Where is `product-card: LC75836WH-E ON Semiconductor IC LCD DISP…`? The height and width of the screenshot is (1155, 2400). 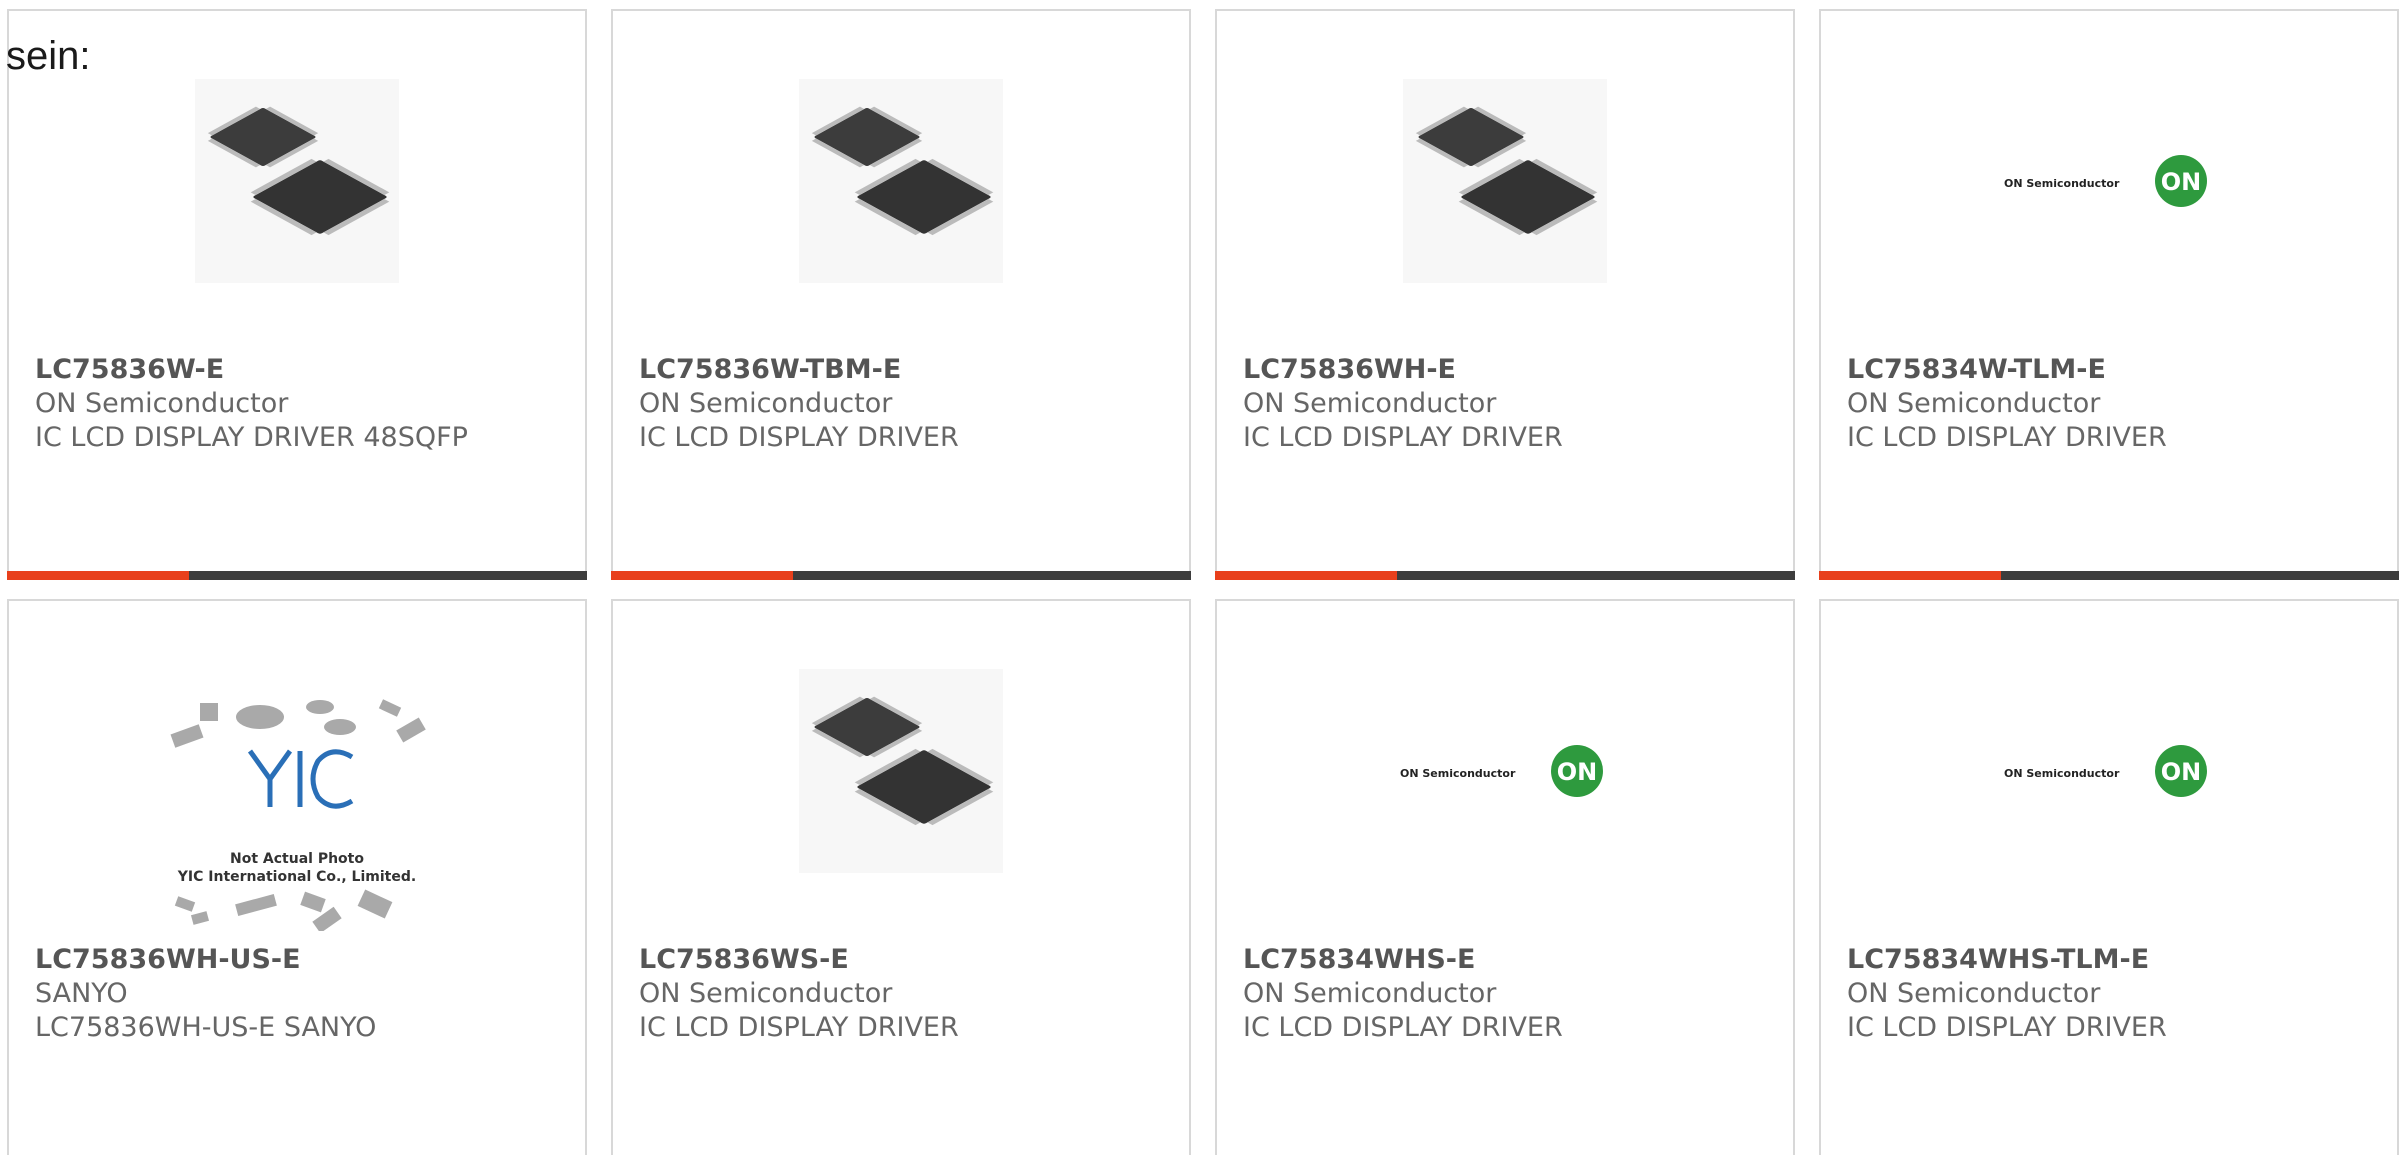
product-card: LC75836WH-E ON Semiconductor IC LCD DISP… is located at coordinates (1505, 294).